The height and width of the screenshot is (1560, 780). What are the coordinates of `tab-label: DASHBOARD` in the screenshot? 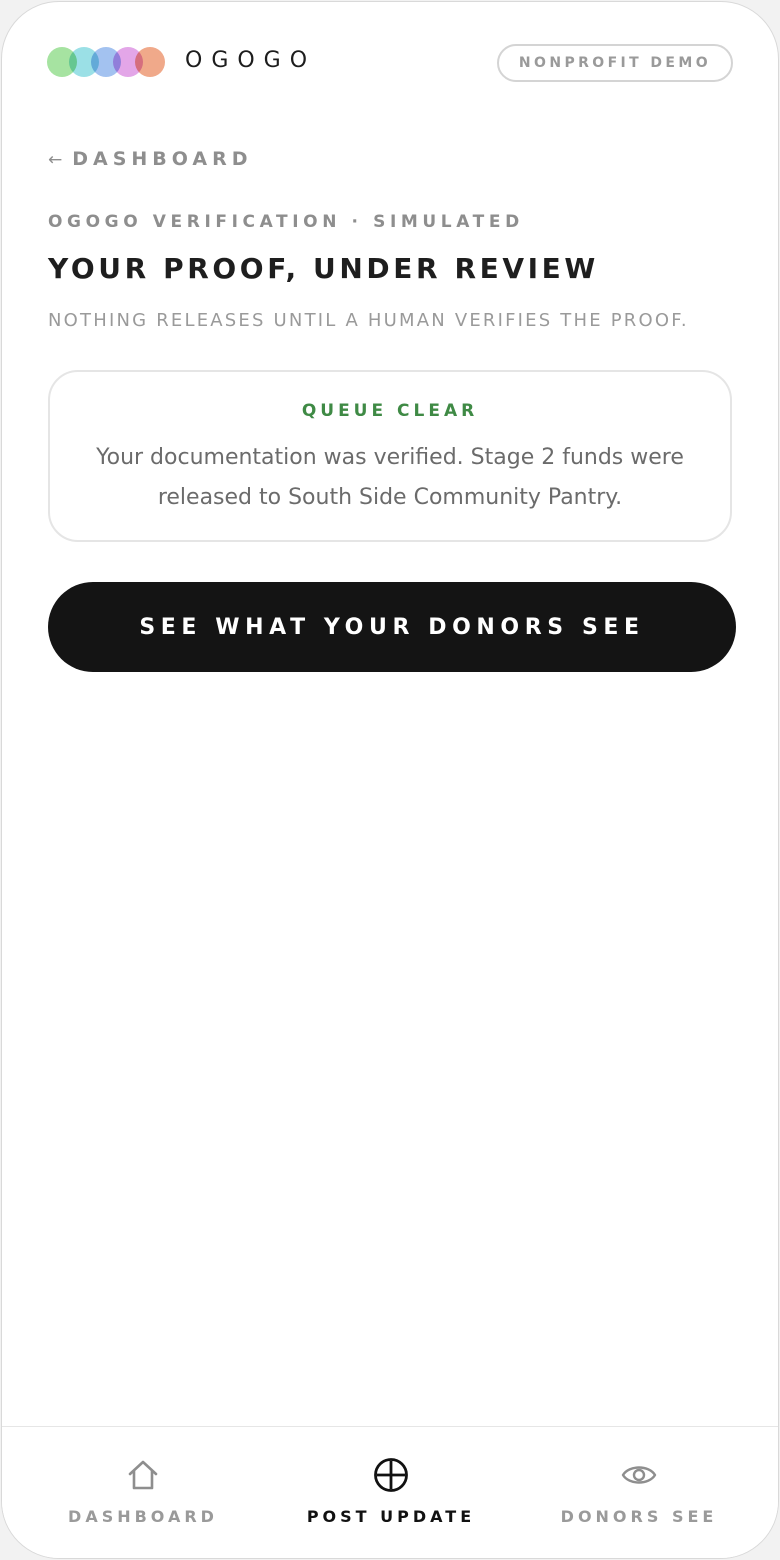 It's located at (143, 1516).